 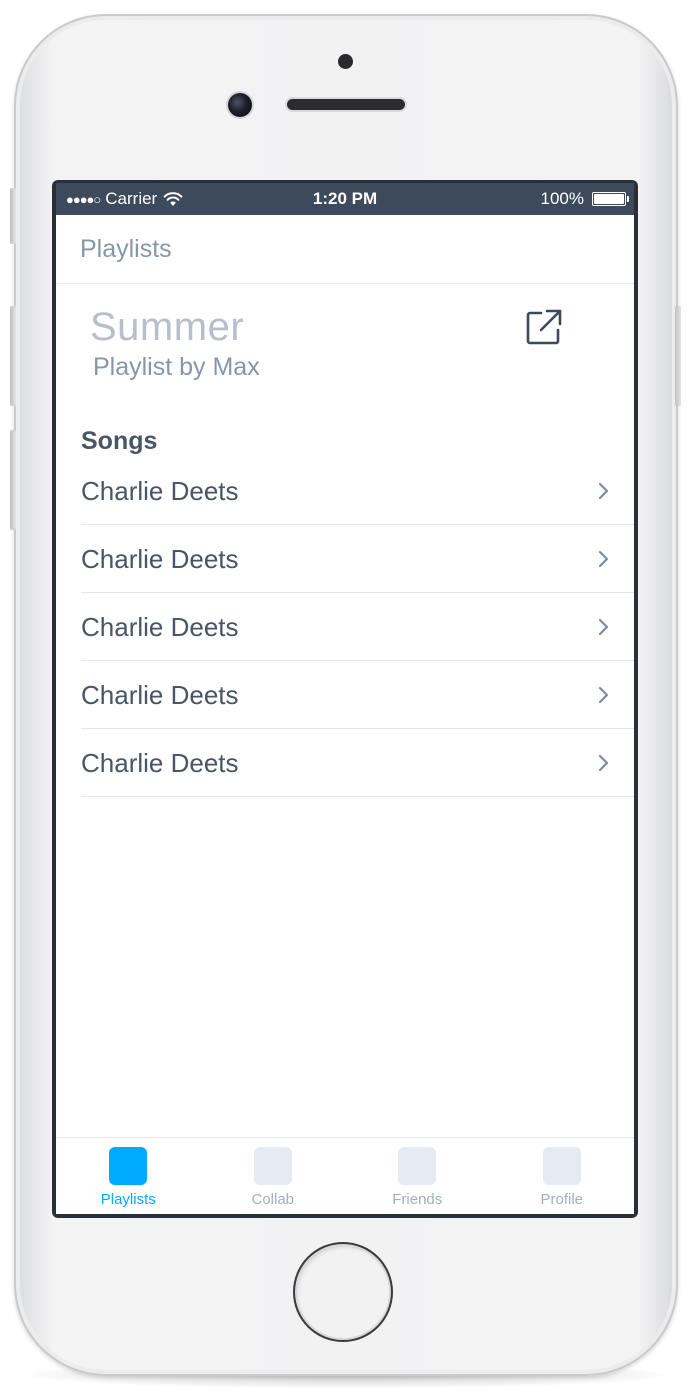 I want to click on status-right: 100%, so click(x=584, y=199).